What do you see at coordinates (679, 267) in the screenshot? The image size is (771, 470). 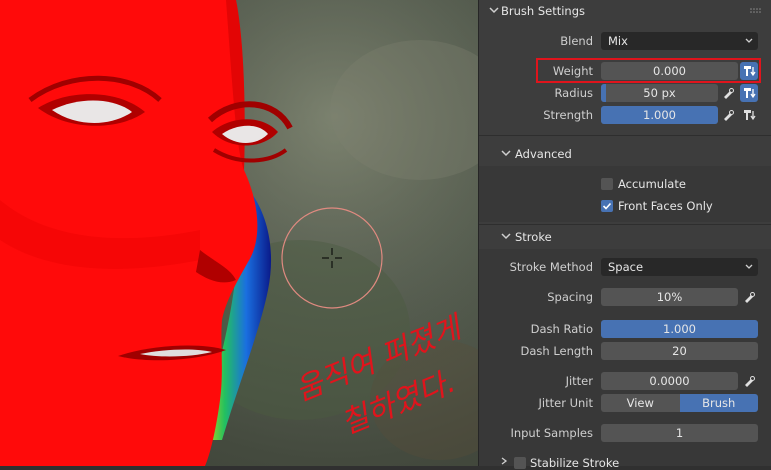 I see `stroke-method-dropdown: Space` at bounding box center [679, 267].